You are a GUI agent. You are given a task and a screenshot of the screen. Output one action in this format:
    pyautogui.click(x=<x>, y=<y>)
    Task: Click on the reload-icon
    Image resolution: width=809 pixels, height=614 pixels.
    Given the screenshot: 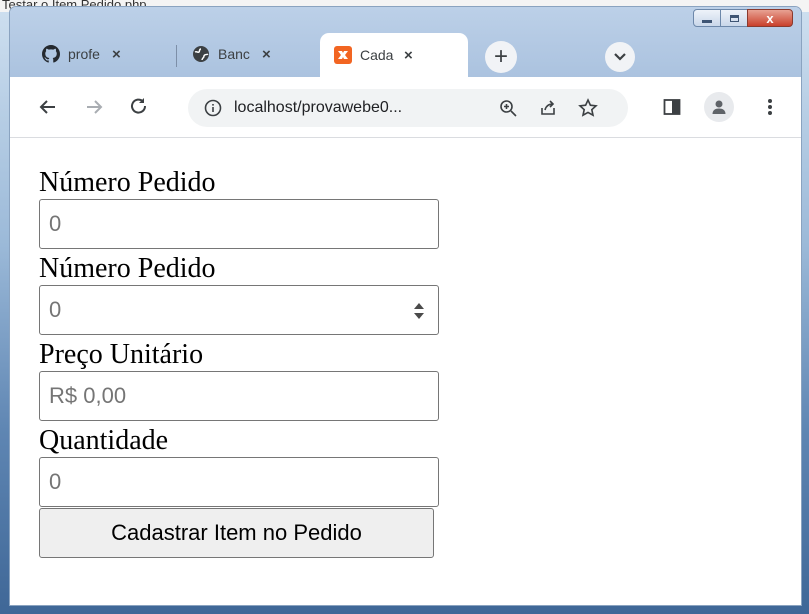 What is the action you would take?
    pyautogui.click(x=139, y=106)
    